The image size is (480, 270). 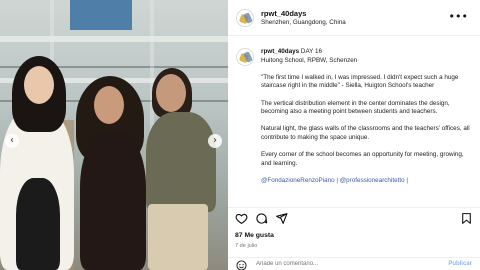 I want to click on more-options-button: •••, so click(x=458, y=16).